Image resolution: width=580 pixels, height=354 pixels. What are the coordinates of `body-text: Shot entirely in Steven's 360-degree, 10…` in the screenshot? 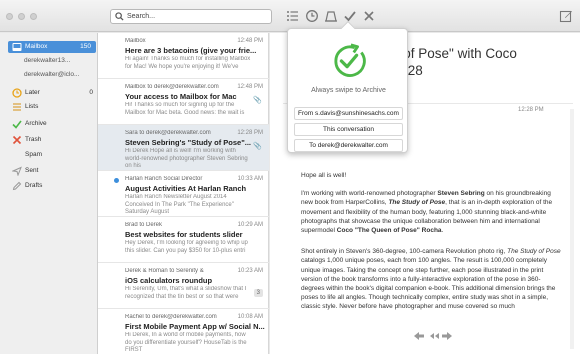 It's located at (404, 252).